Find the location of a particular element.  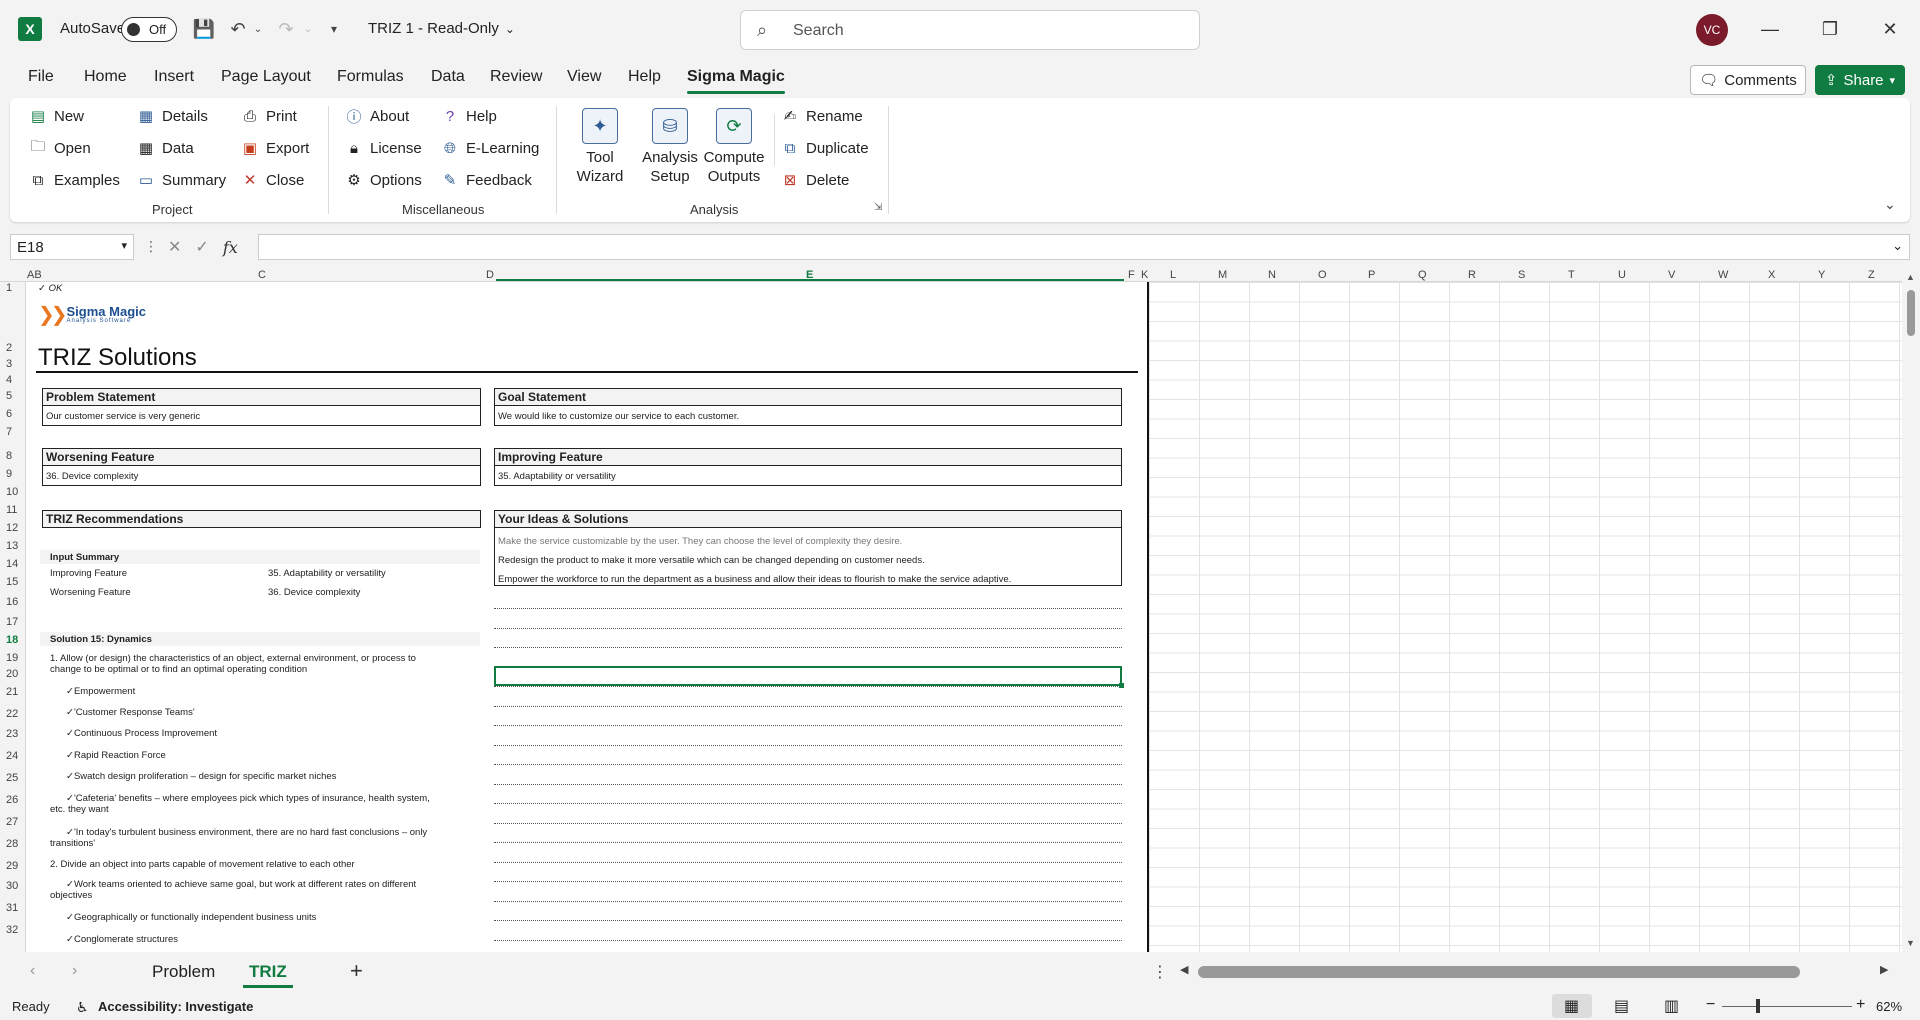

col-v: V is located at coordinates (1671, 275).